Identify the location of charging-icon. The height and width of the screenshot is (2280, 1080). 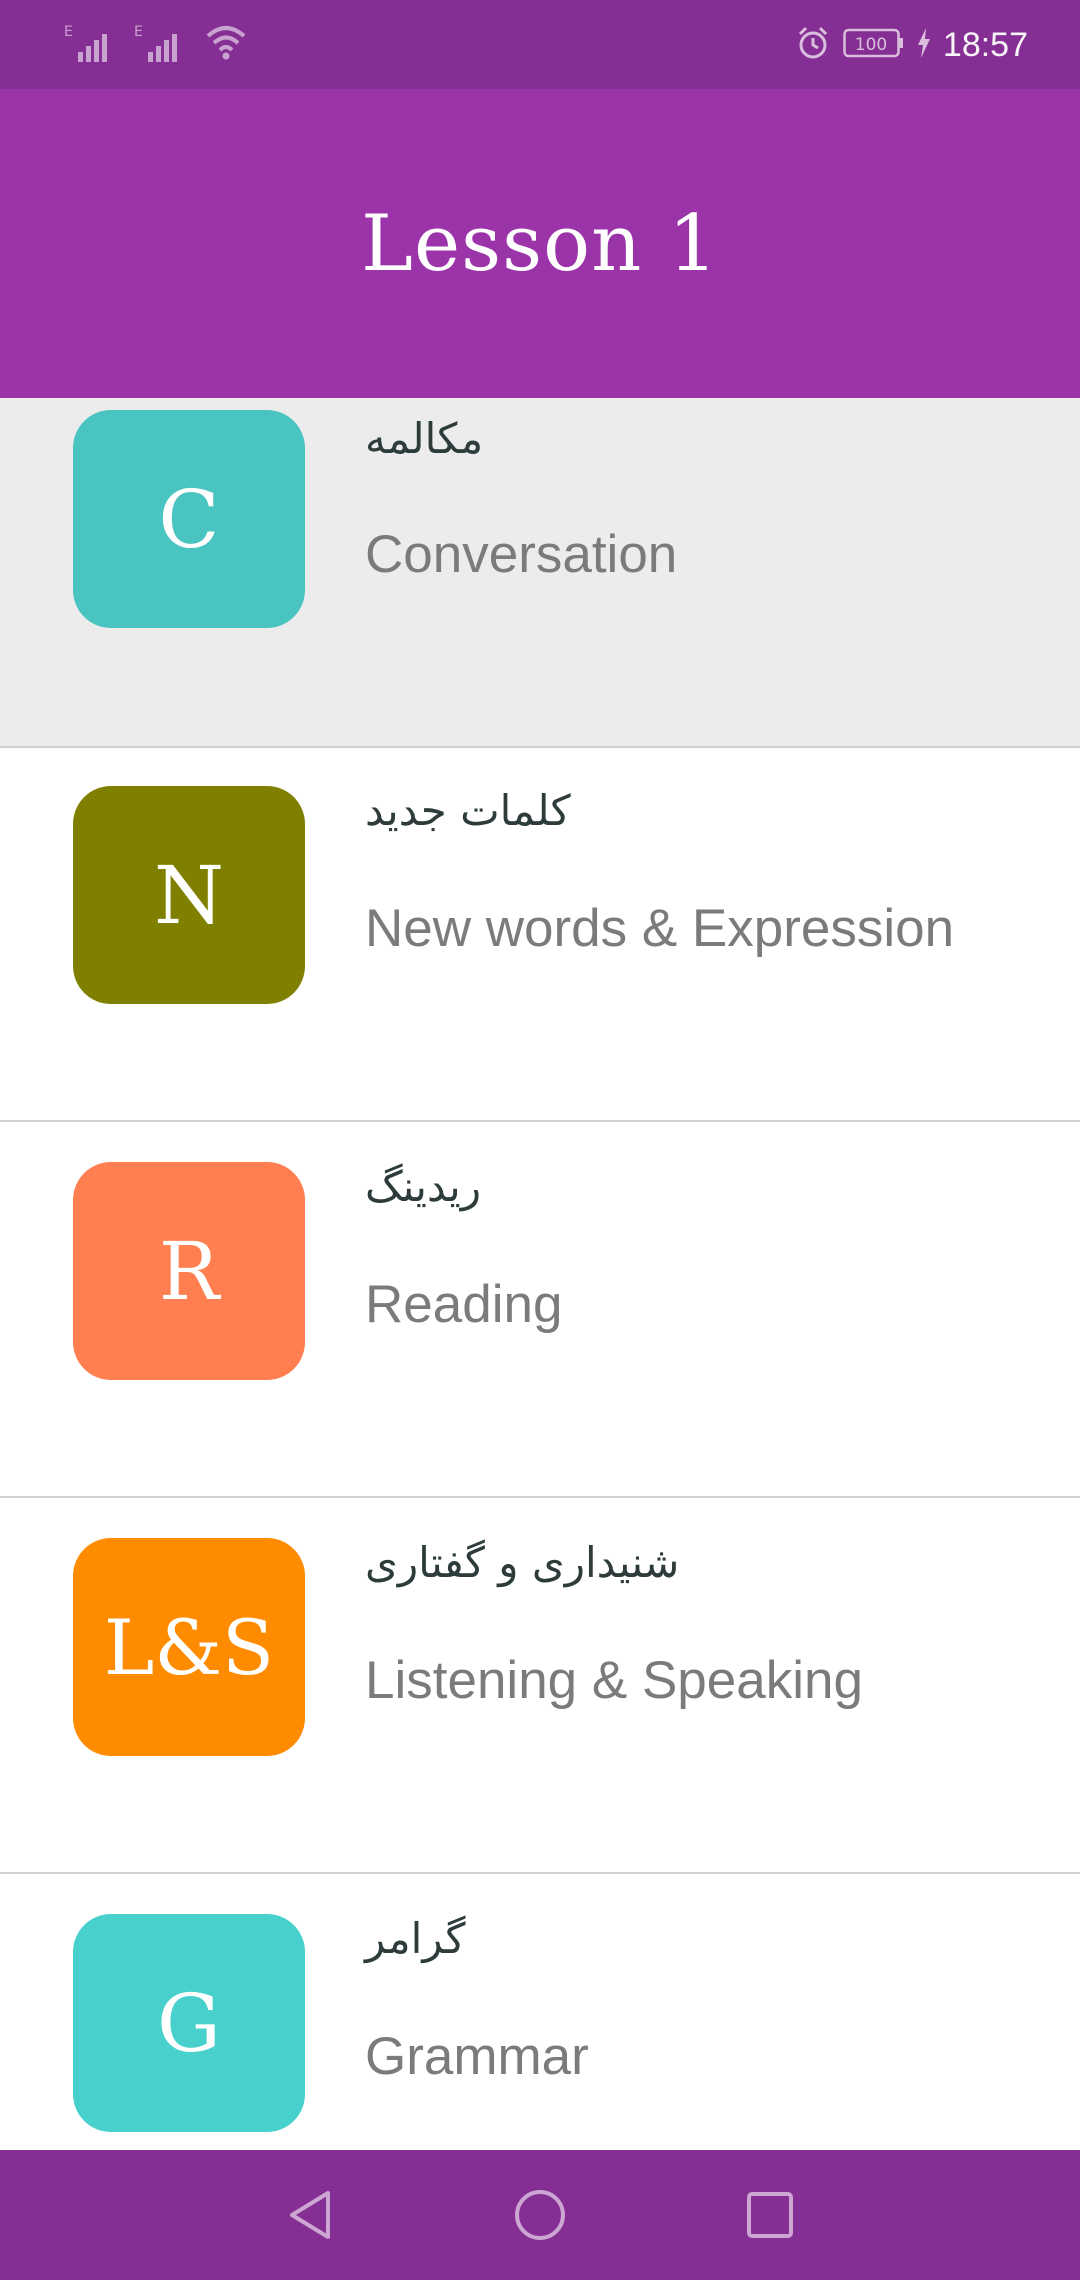
(924, 45).